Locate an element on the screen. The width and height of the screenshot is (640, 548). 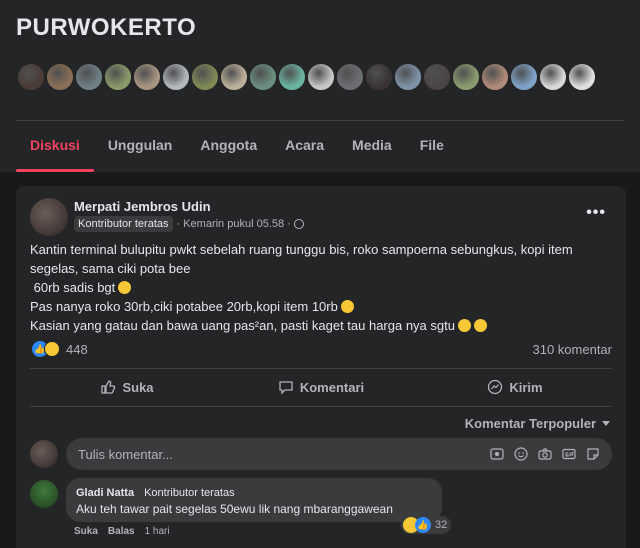
sticker-icon is located at coordinates (593, 454).